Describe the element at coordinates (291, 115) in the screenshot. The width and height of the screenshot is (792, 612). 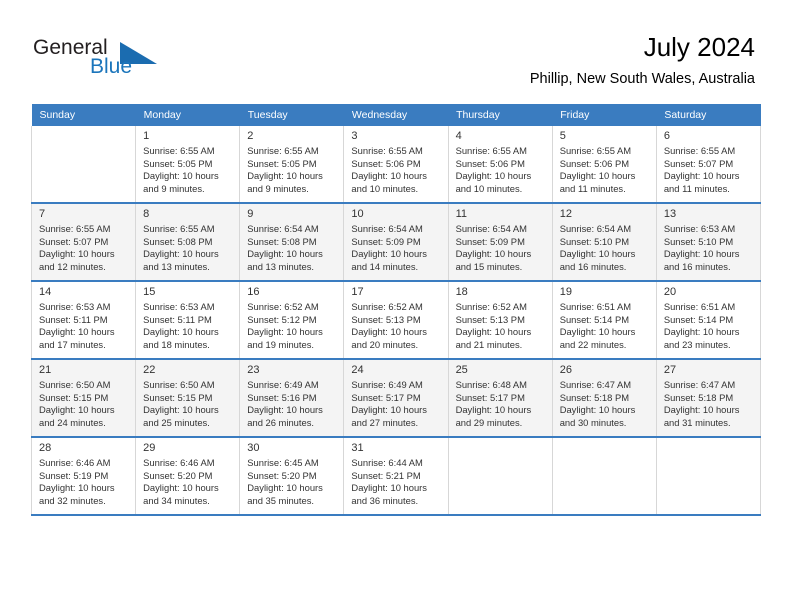
I see `weekday-header-tuesday: Tuesday` at that location.